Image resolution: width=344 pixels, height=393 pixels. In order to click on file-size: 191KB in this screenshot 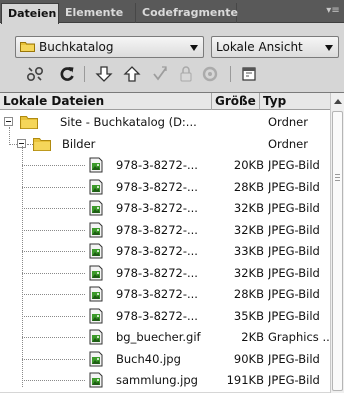, I will do `click(245, 380)`.